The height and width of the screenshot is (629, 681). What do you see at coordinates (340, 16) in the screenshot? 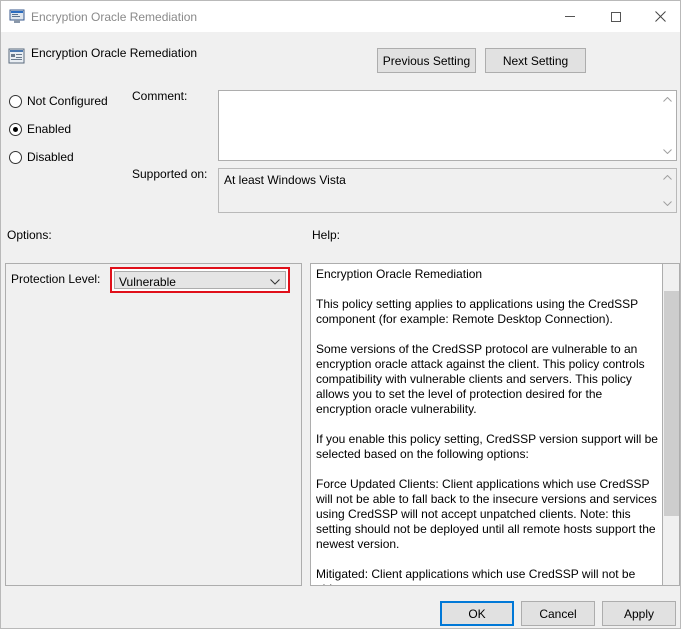
I see `title-bar: Encryption Oracle Remediation` at bounding box center [340, 16].